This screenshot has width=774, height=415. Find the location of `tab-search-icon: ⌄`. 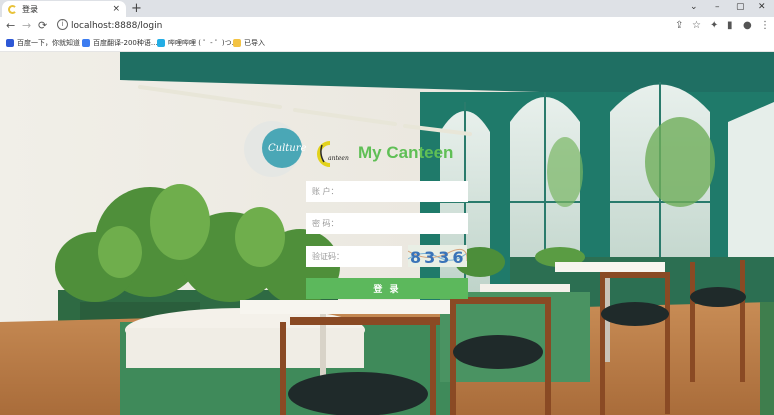

tab-search-icon: ⌄ is located at coordinates (694, 7).